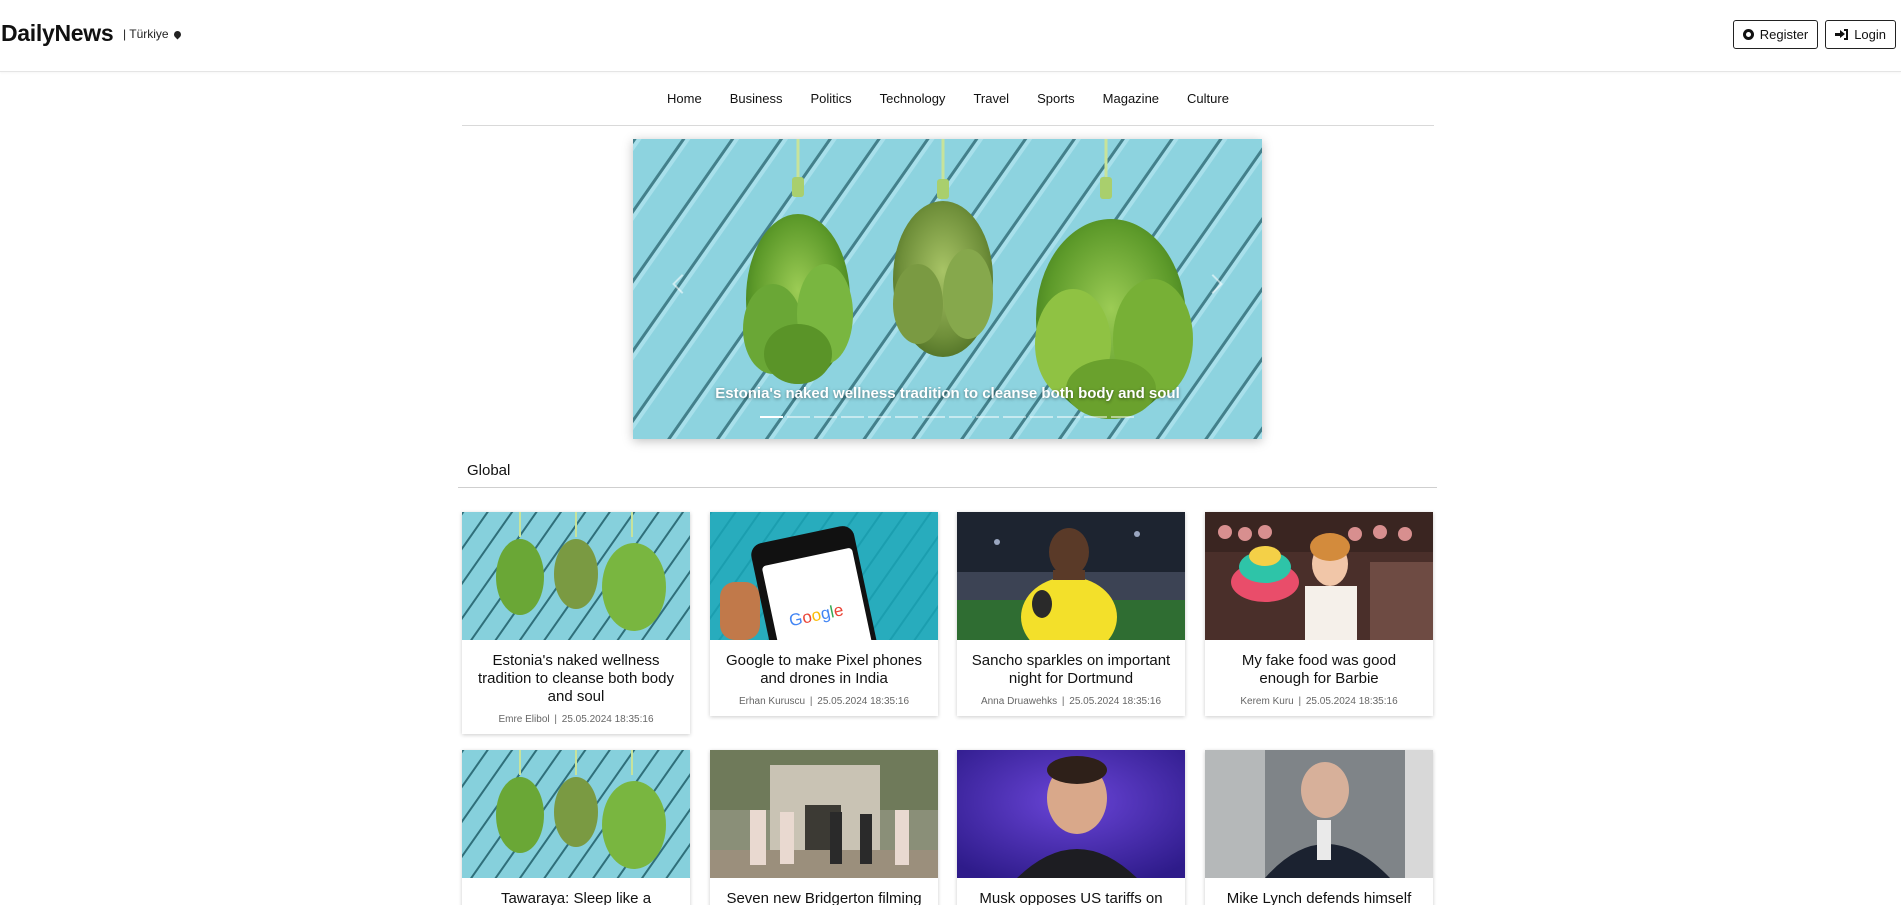  I want to click on article-meta: Emre Elibol | 25.05.2024 18:35:16, so click(576, 719).